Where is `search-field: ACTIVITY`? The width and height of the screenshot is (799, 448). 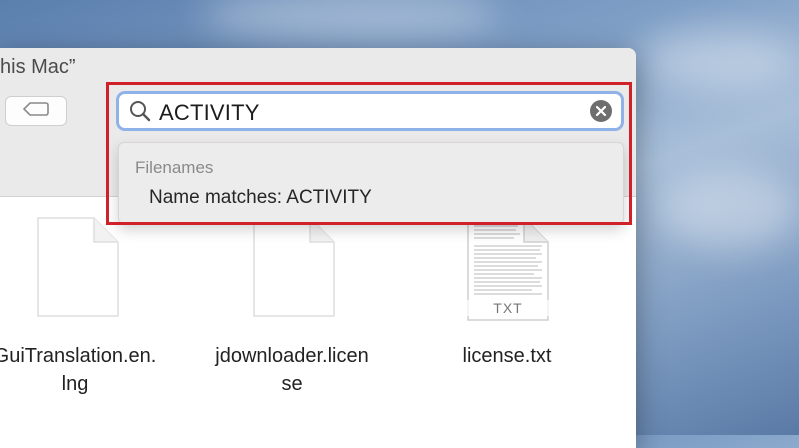
search-field: ACTIVITY is located at coordinates (370, 111).